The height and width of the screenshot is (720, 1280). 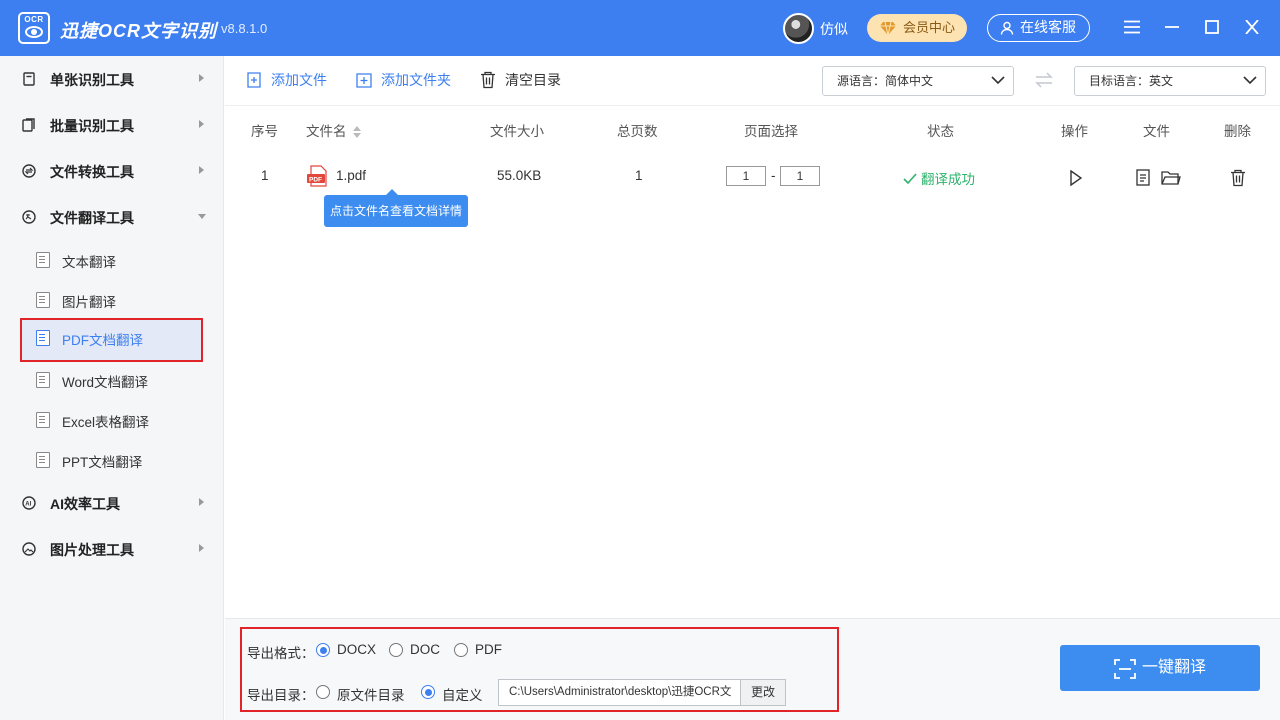 What do you see at coordinates (351, 175) in the screenshot?
I see `row-filename: 1.pdf` at bounding box center [351, 175].